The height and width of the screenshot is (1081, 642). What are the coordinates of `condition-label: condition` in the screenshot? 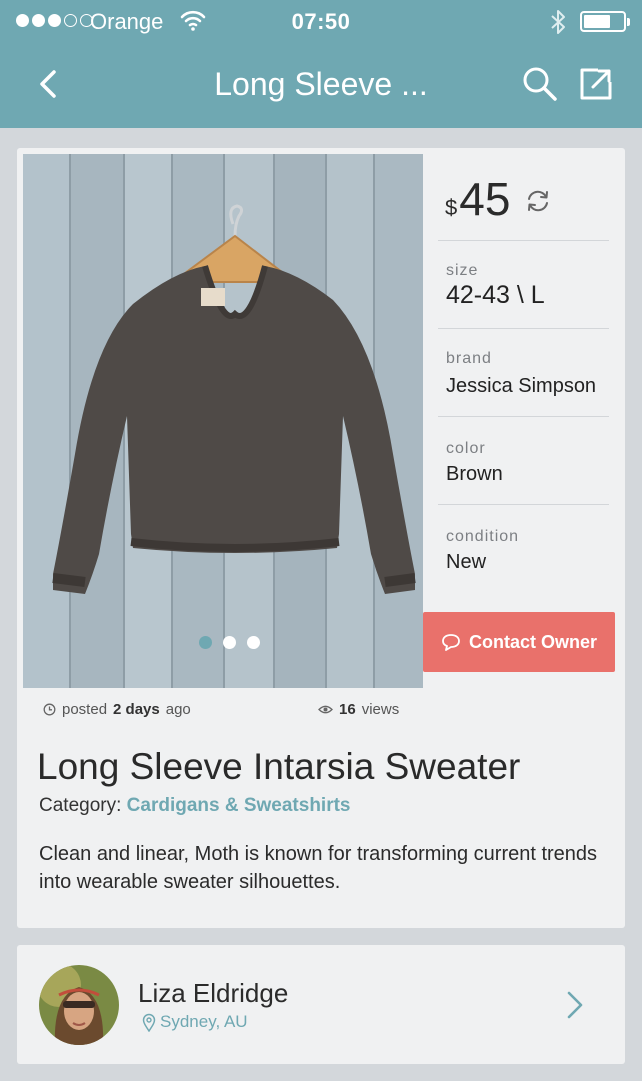 It's located at (483, 536).